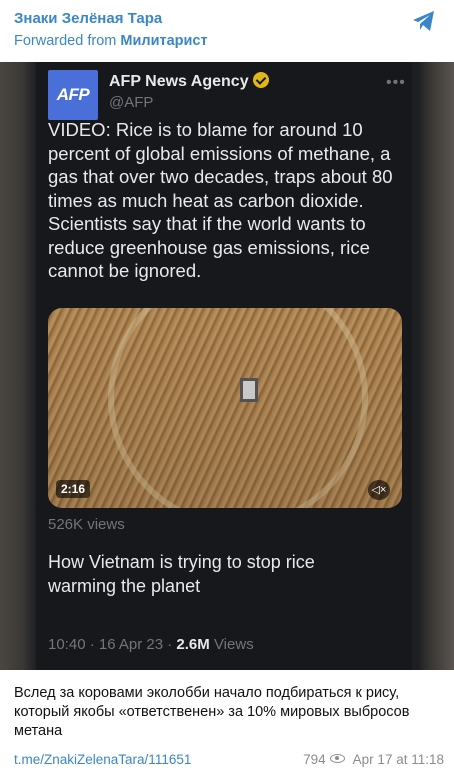  I want to click on post-stats: 794 Apr 17 at 11:18, so click(373, 759).